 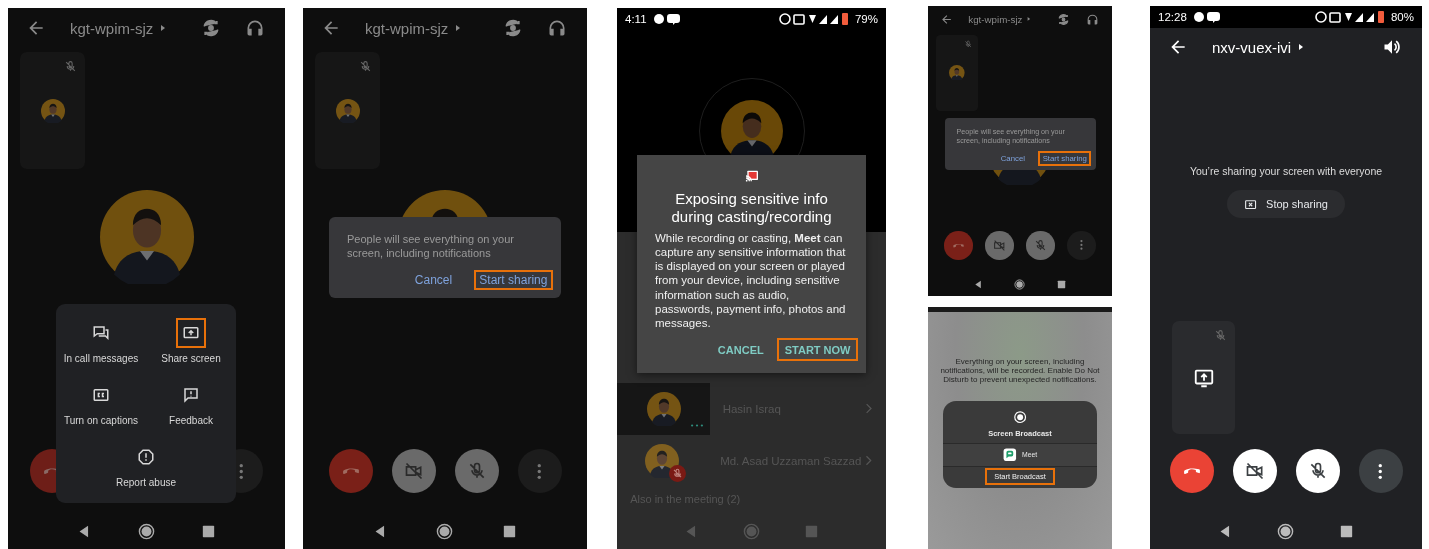 What do you see at coordinates (1191, 471) in the screenshot?
I see `end-call-button` at bounding box center [1191, 471].